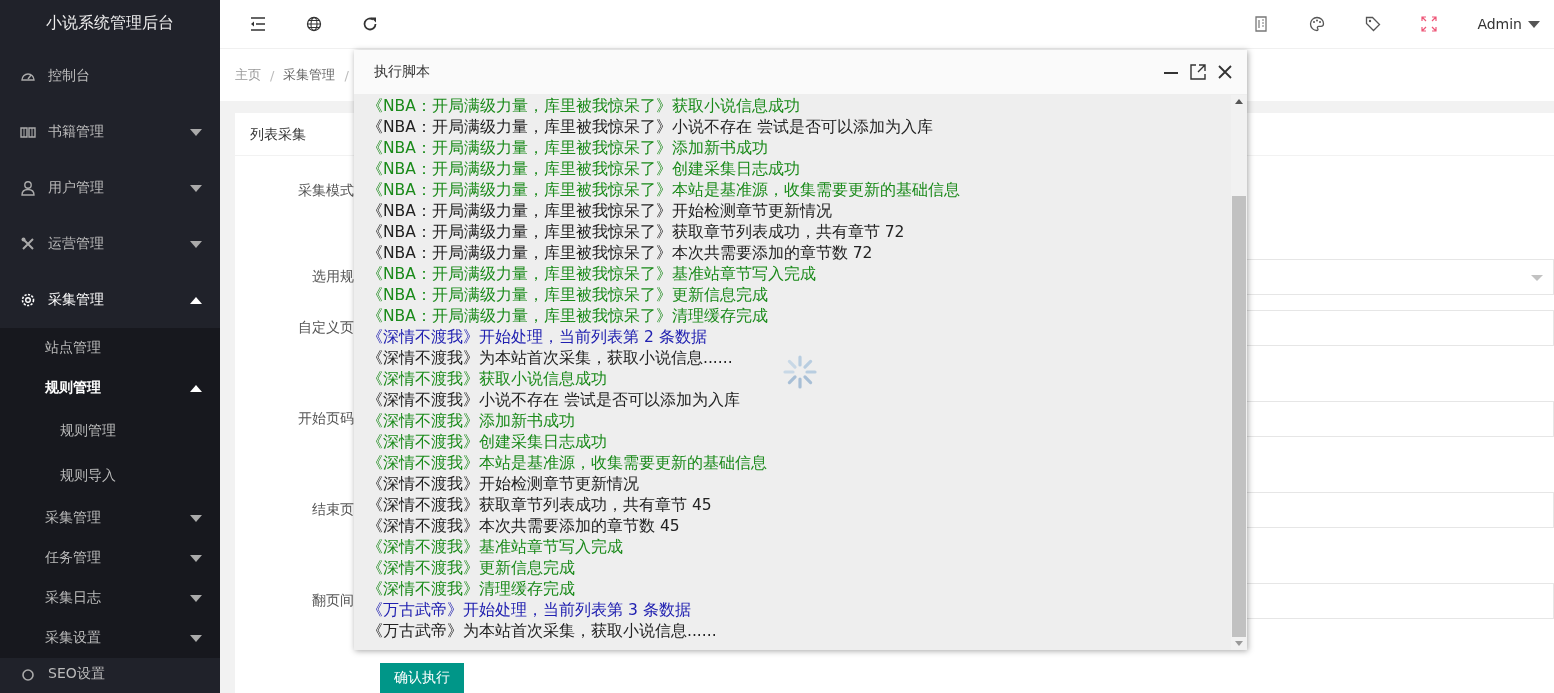 Image resolution: width=1554 pixels, height=693 pixels. What do you see at coordinates (110, 23) in the screenshot?
I see `app-title: 小说系统管理后台` at bounding box center [110, 23].